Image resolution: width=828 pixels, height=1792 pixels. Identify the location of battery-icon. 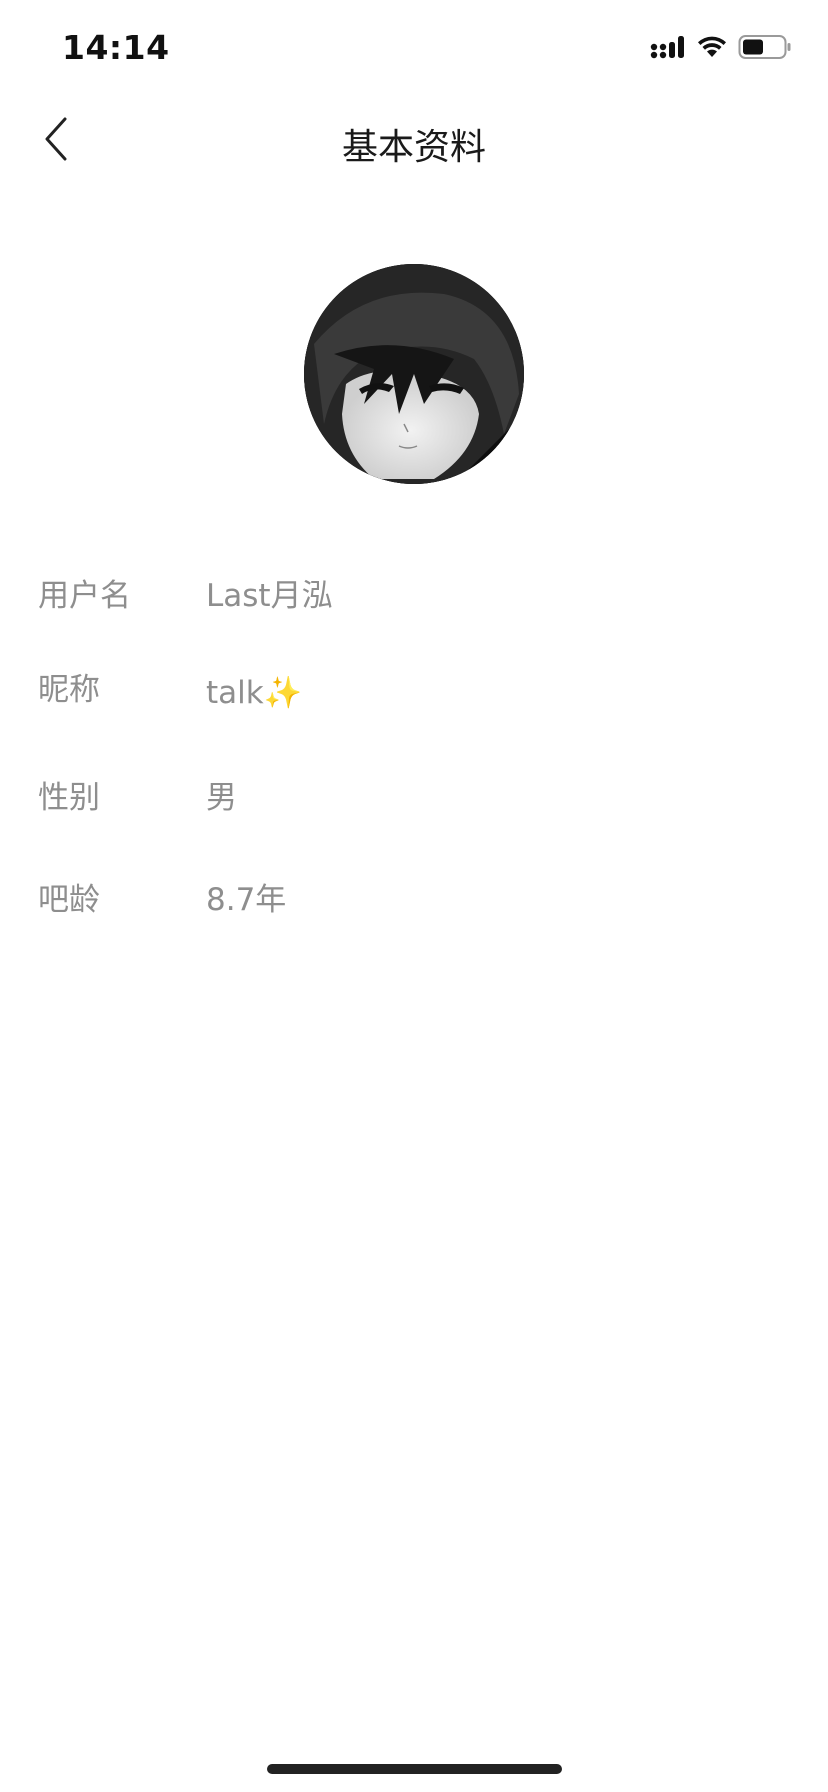
(765, 49).